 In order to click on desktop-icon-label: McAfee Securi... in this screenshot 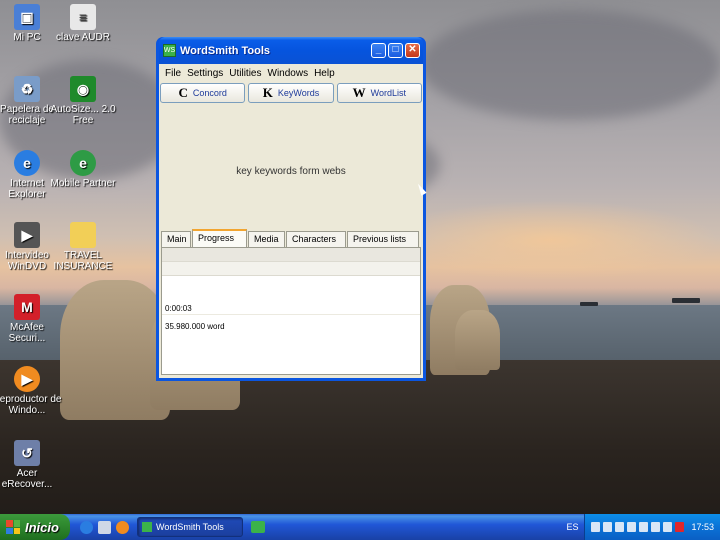, I will do `click(27, 333)`.